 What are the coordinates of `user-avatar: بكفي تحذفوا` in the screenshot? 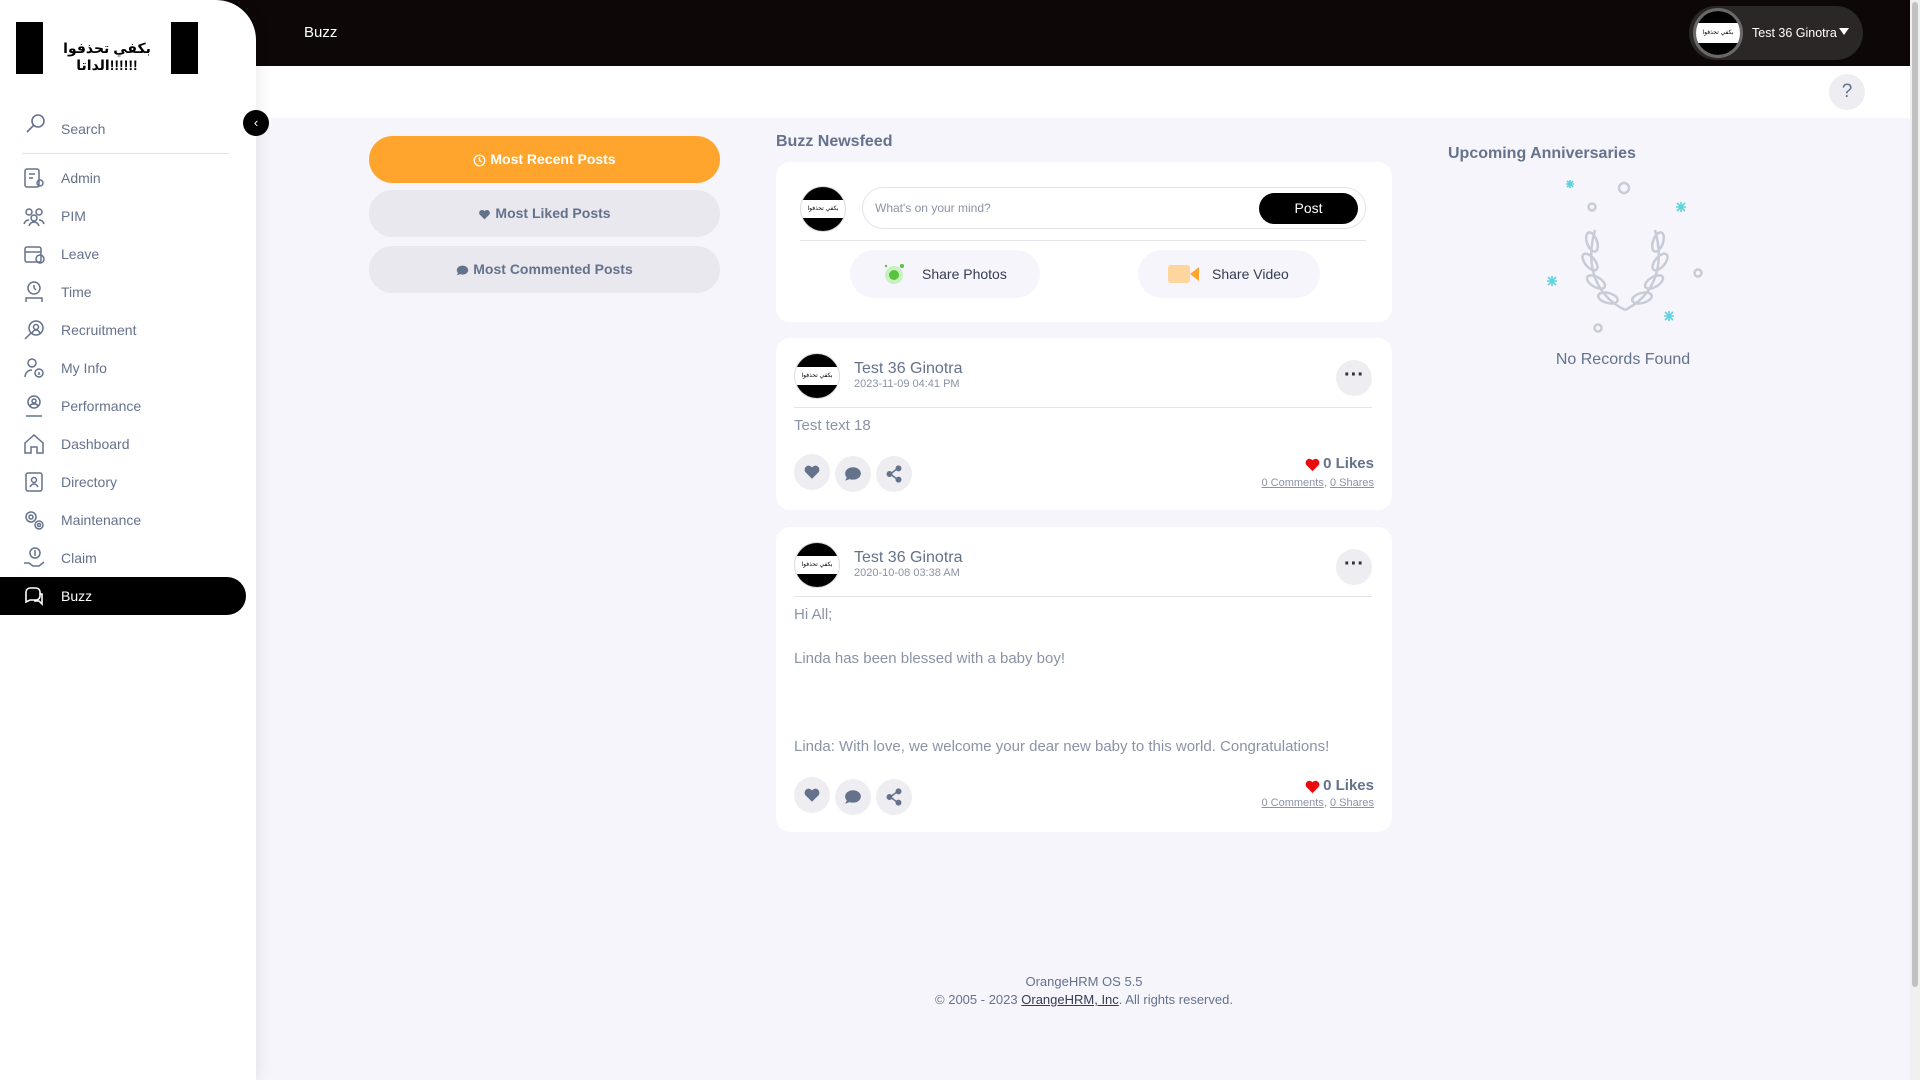 It's located at (1718, 33).